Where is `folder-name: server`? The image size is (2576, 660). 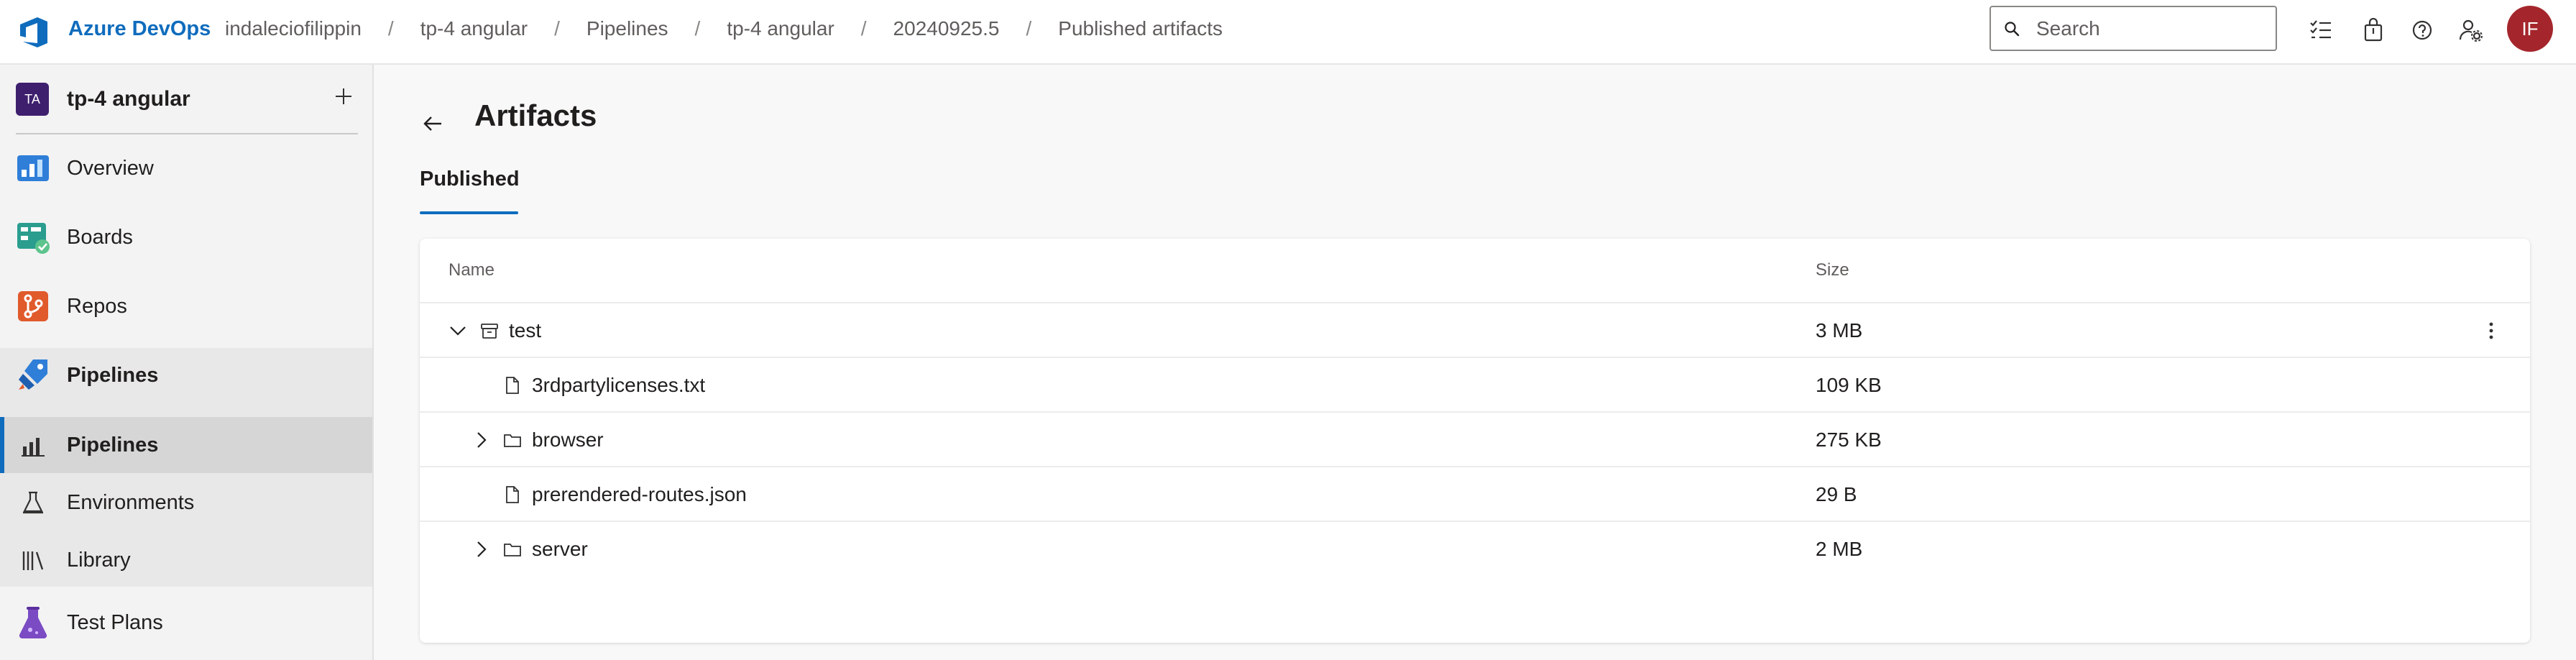
folder-name: server is located at coordinates (560, 549).